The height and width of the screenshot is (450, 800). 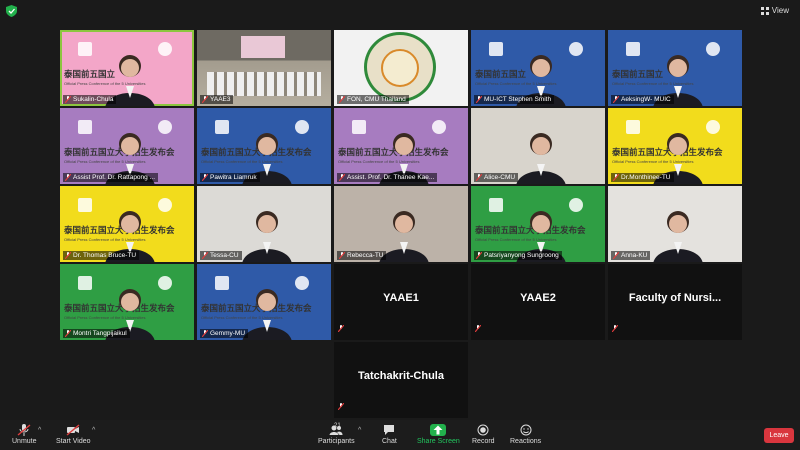 I want to click on view-button: View, so click(x=775, y=10).